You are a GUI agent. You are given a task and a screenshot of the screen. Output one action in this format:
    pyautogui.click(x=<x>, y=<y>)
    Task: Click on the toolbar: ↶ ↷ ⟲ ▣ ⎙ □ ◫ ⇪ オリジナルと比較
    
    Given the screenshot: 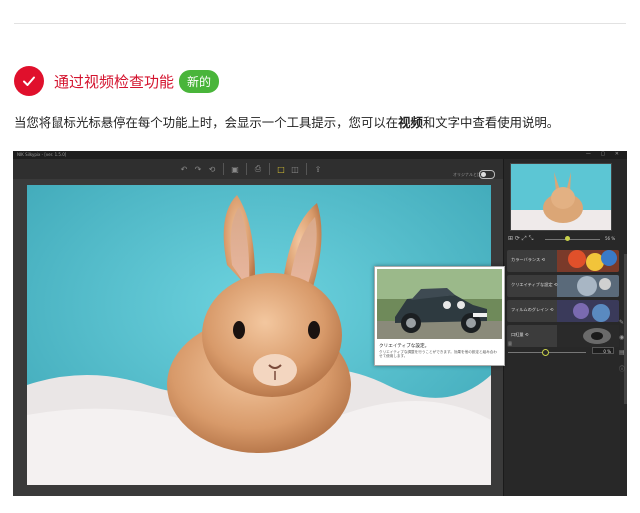 What is the action you would take?
    pyautogui.click(x=258, y=169)
    